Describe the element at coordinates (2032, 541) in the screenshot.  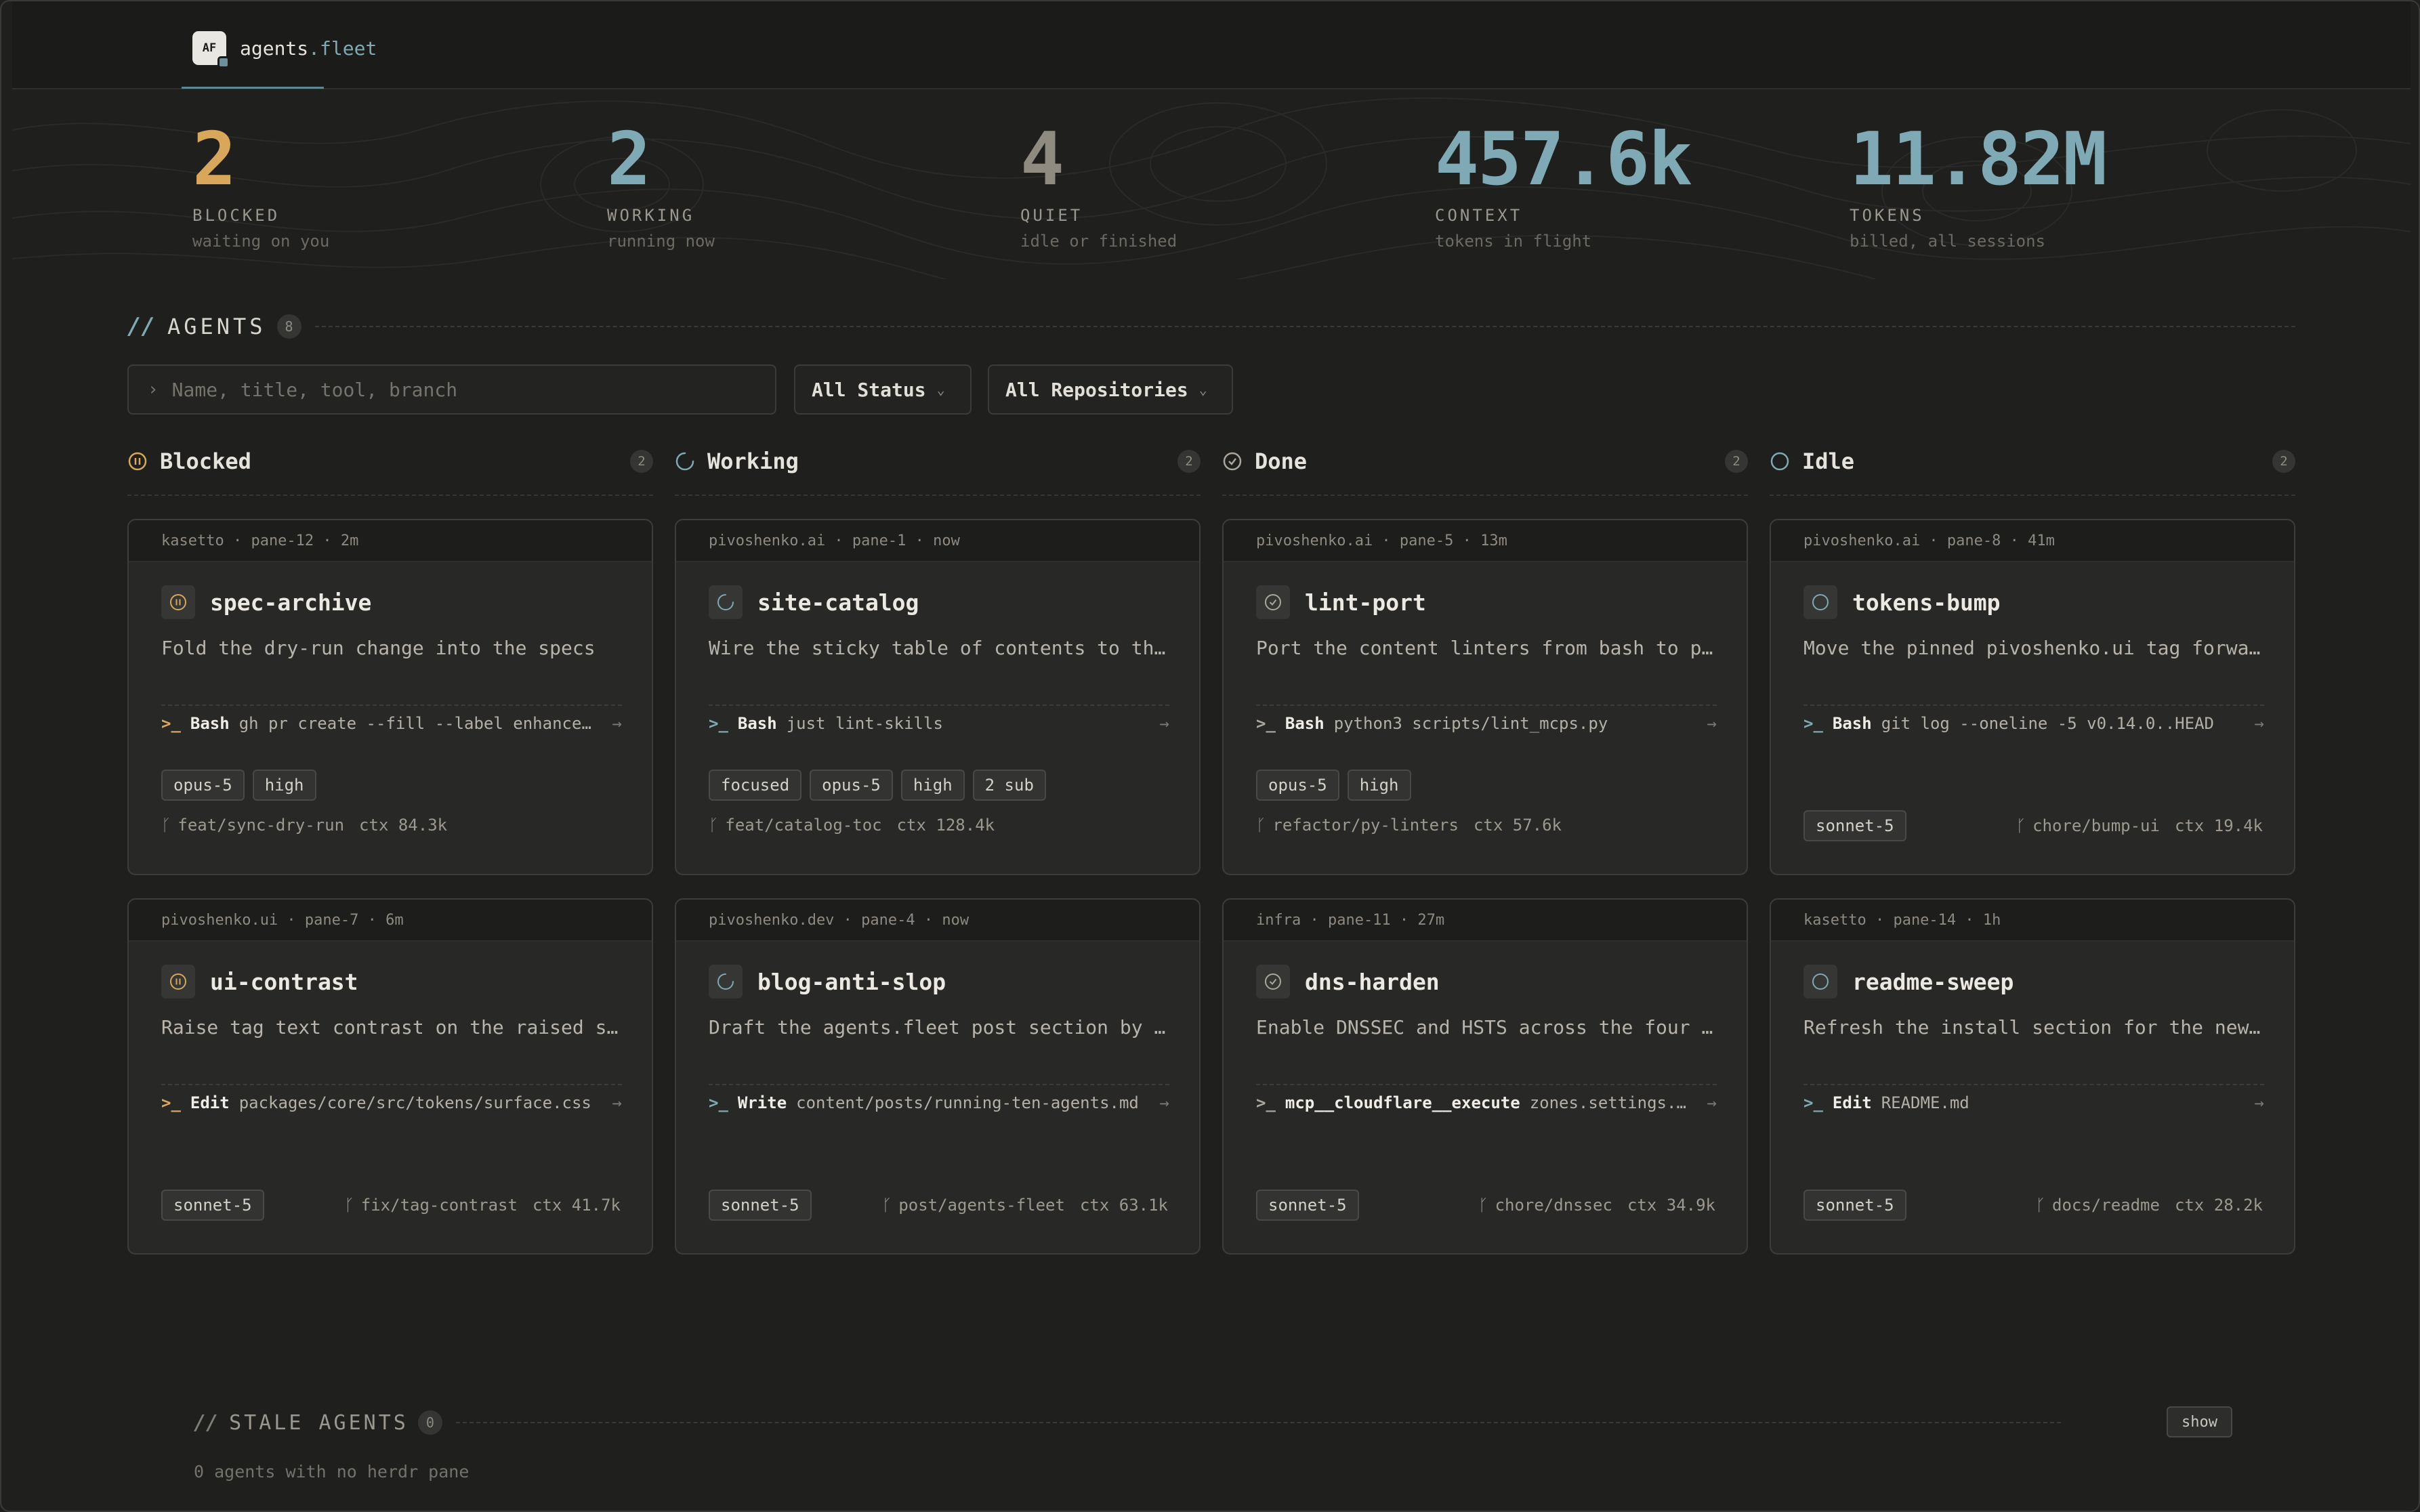
I see `card-meta: pivoshenko.ai · pane-8 · 41m` at that location.